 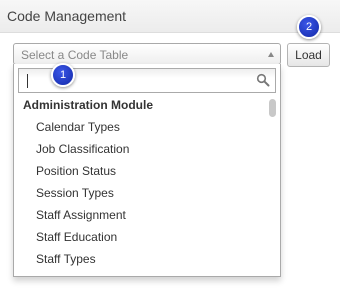 What do you see at coordinates (75, 55) in the screenshot?
I see `code-table-select-placeholder: Select a Code Table` at bounding box center [75, 55].